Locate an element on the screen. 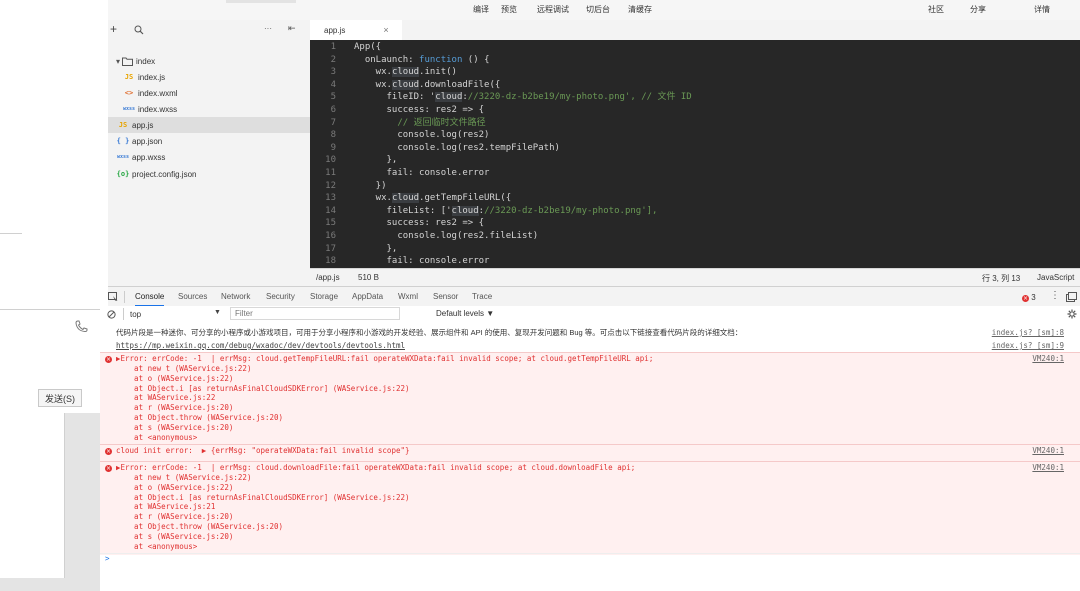 Image resolution: width=1080 pixels, height=591 pixels. tab-wxml: Wxml is located at coordinates (408, 297).